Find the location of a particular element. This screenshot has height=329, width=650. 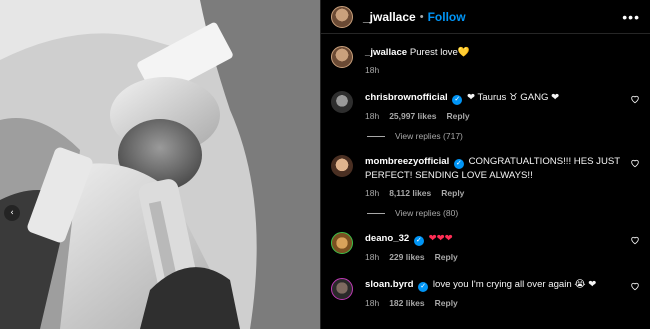

more-options-icon: ••• is located at coordinates (631, 17).